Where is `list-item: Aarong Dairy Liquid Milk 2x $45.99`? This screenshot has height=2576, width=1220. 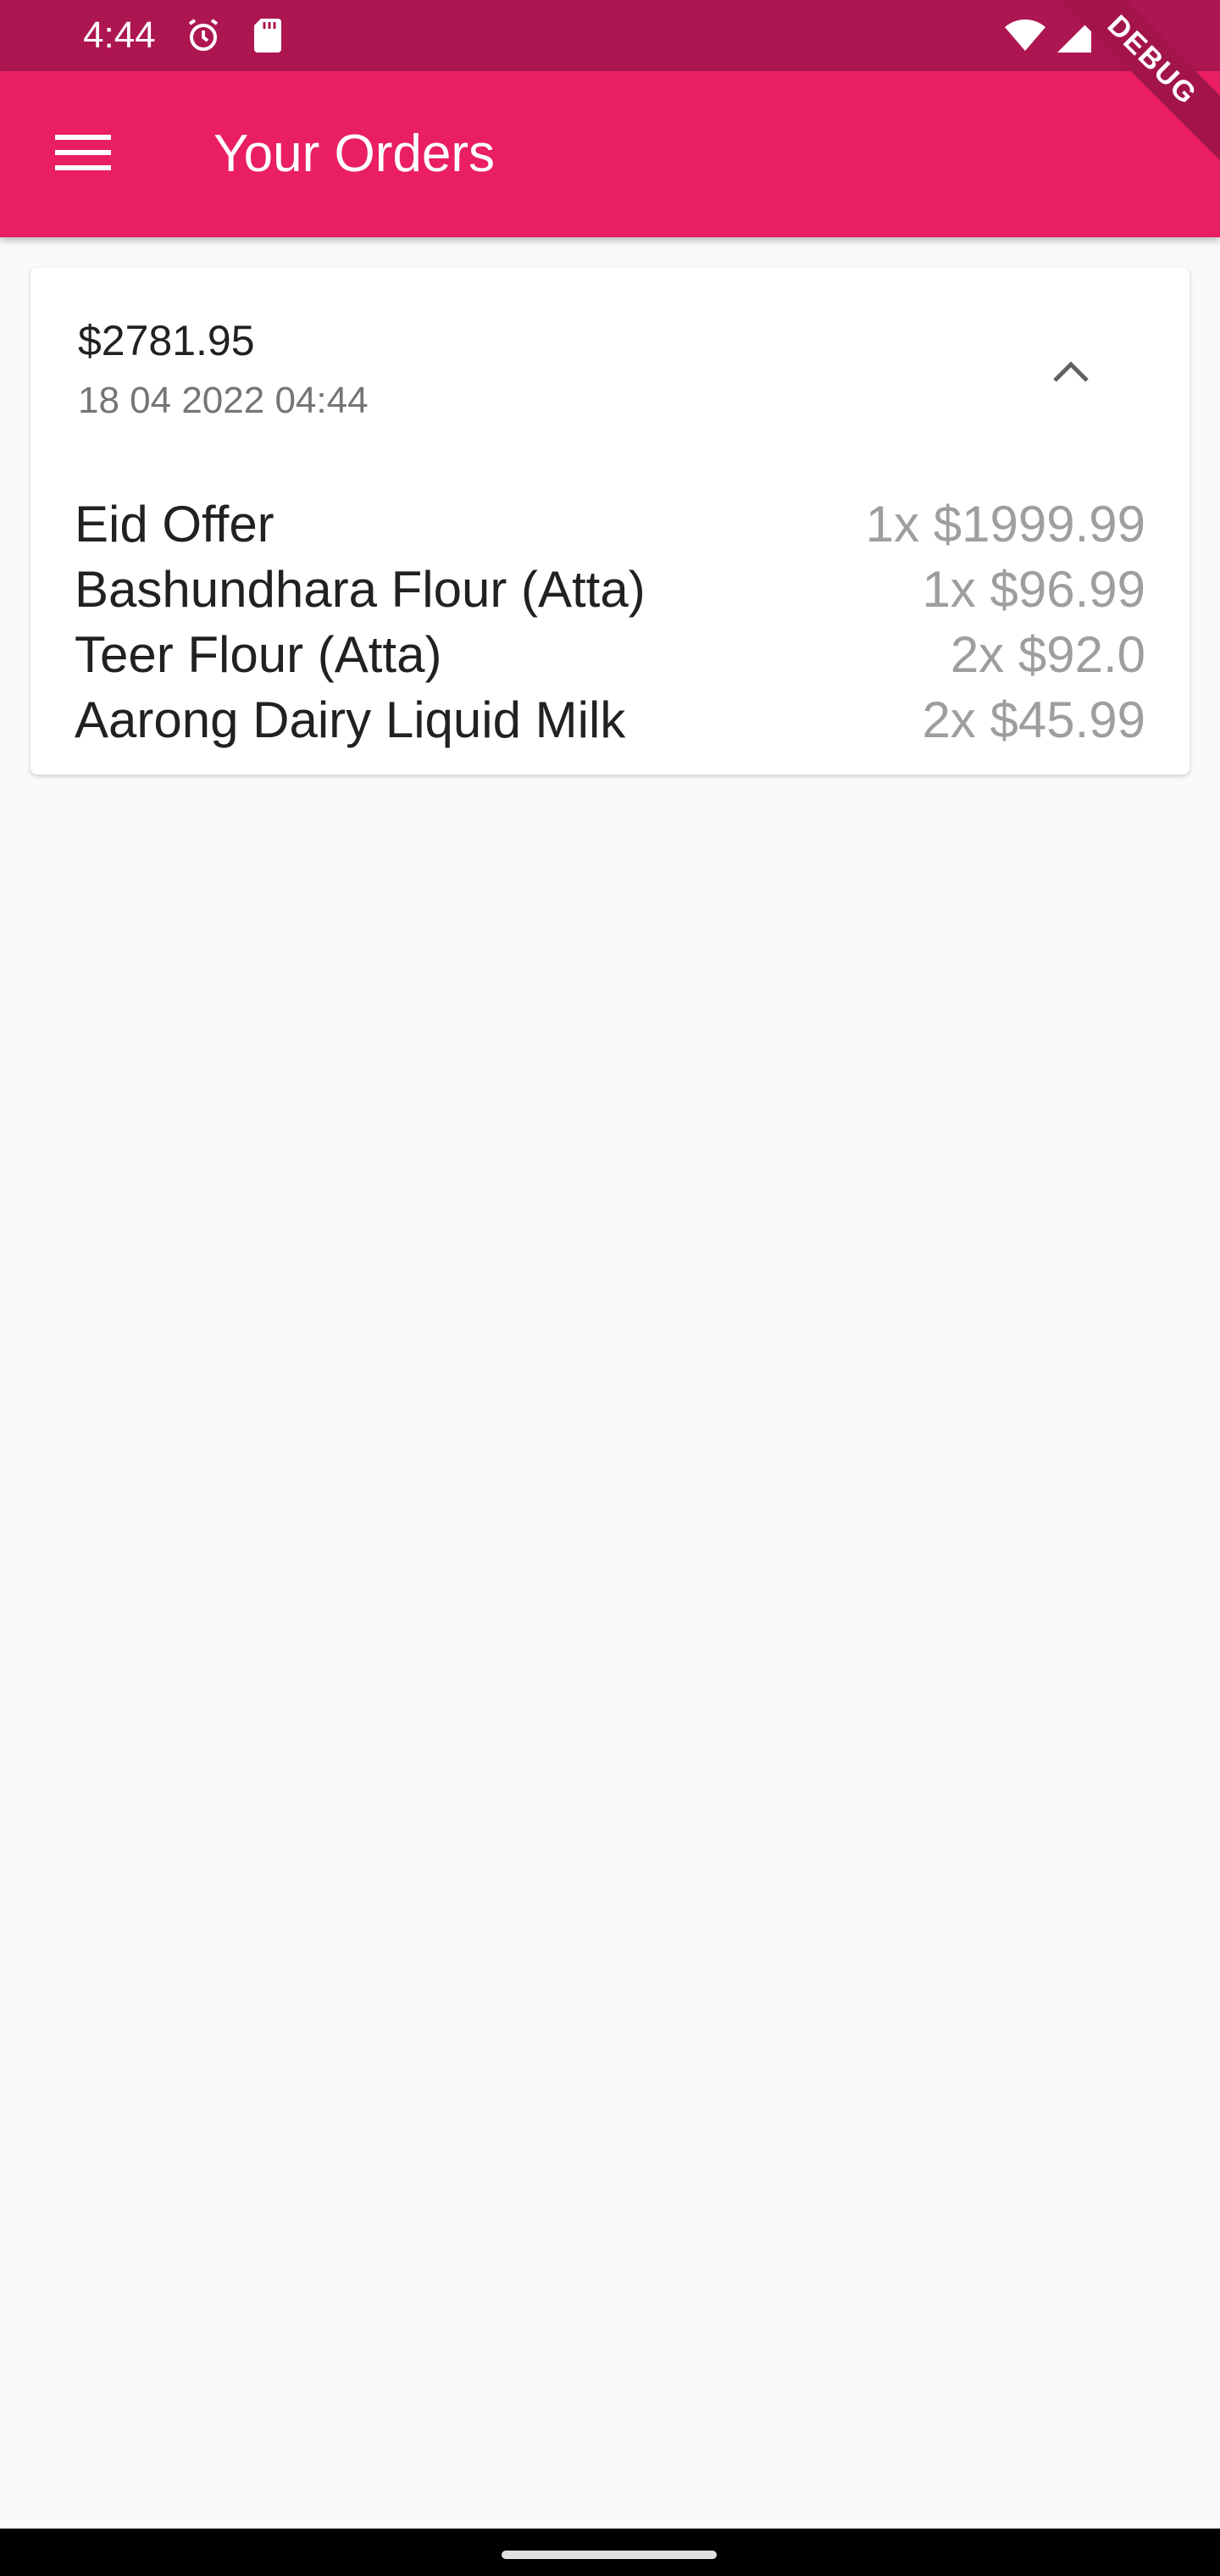
list-item: Aarong Dairy Liquid Milk 2x $45.99 is located at coordinates (610, 719).